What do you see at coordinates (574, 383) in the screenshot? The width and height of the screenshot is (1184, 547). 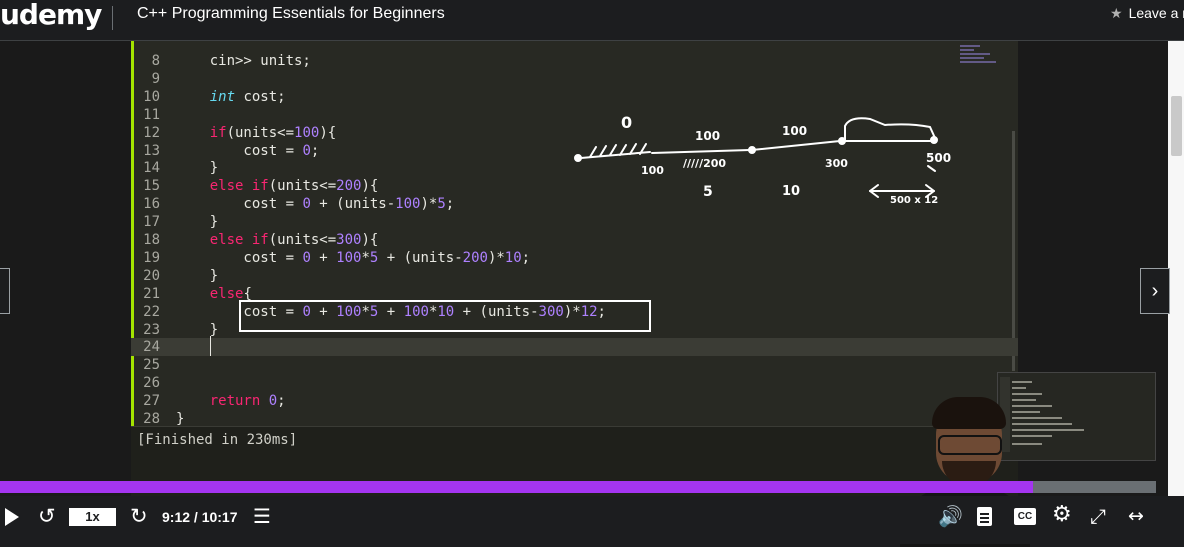 I see `code-line: 26` at bounding box center [574, 383].